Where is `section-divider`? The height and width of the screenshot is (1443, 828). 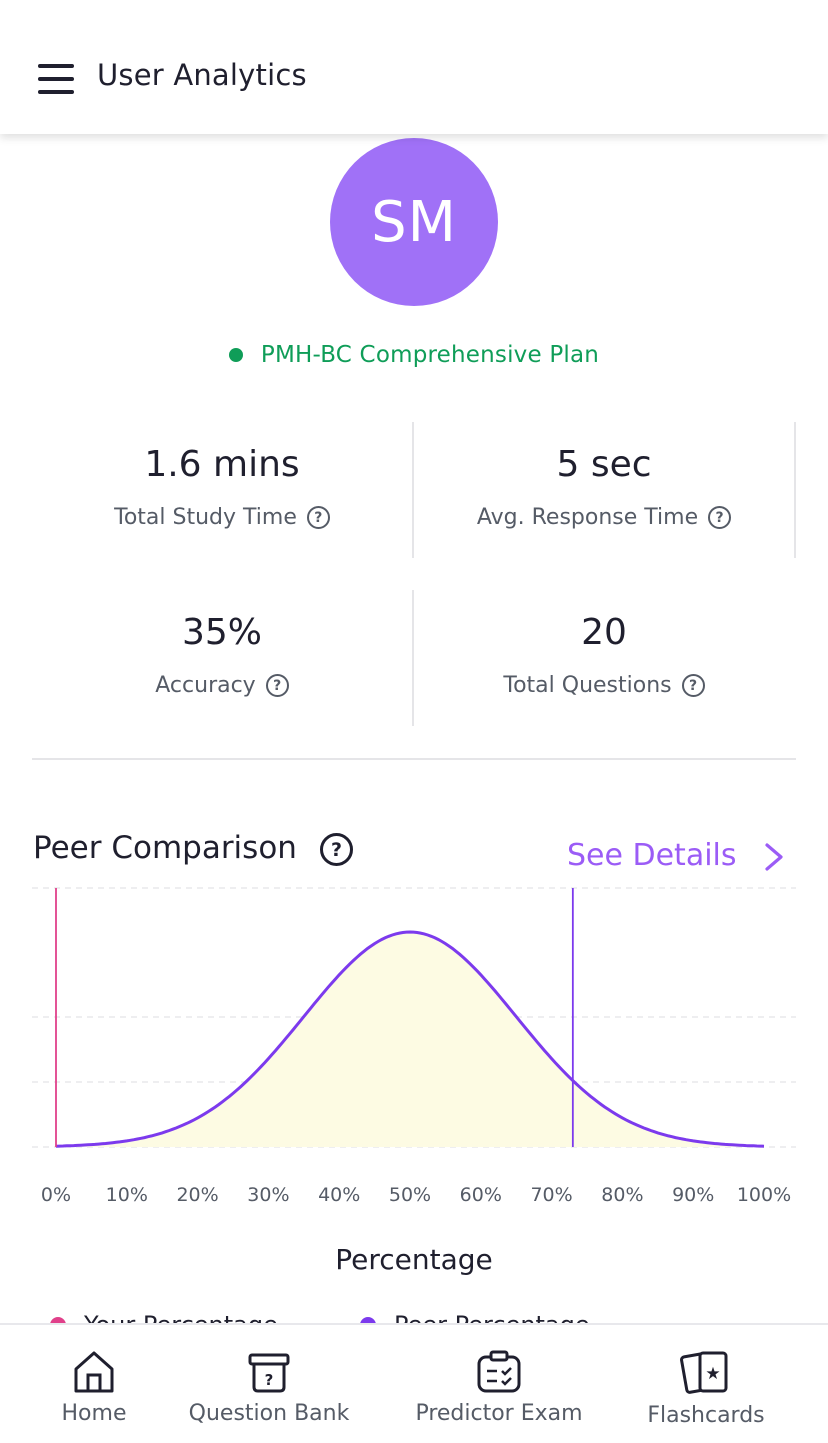 section-divider is located at coordinates (414, 759).